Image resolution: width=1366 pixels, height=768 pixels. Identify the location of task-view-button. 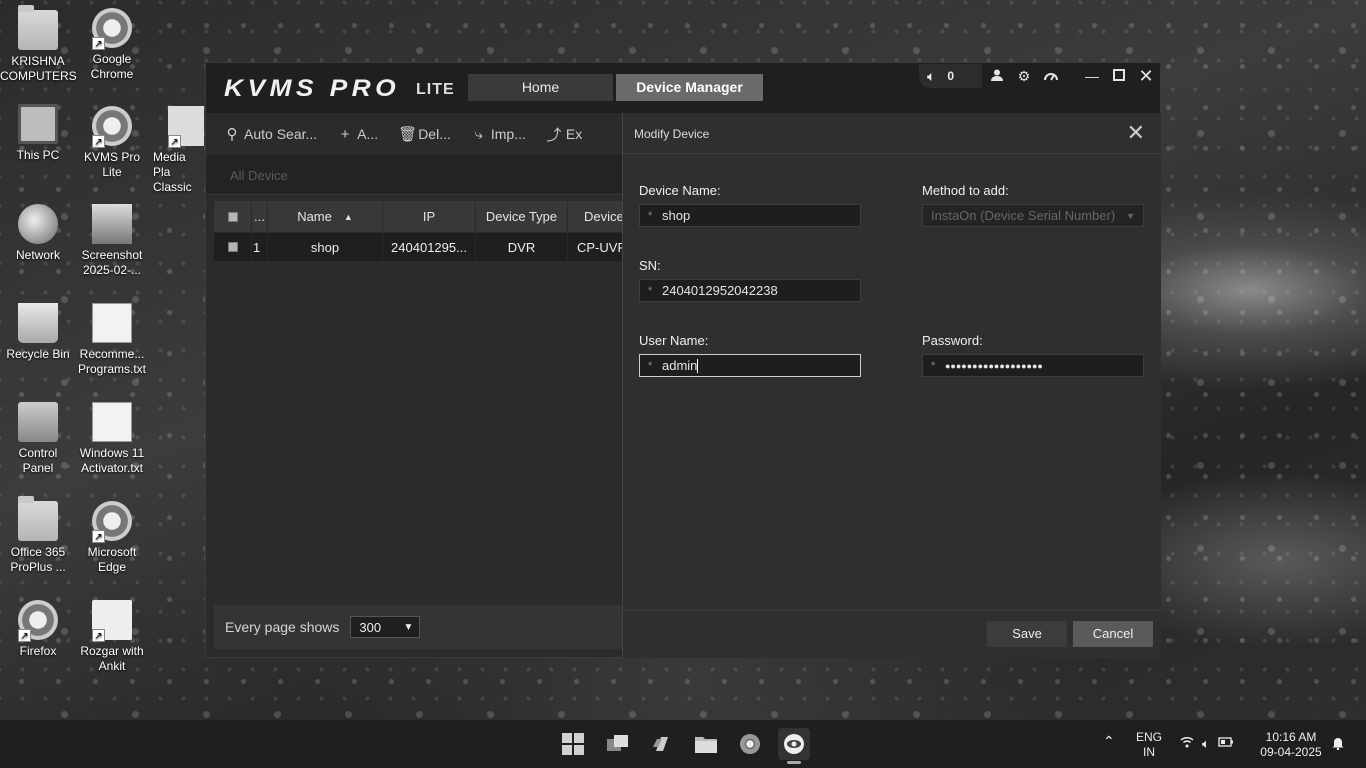
(618, 744).